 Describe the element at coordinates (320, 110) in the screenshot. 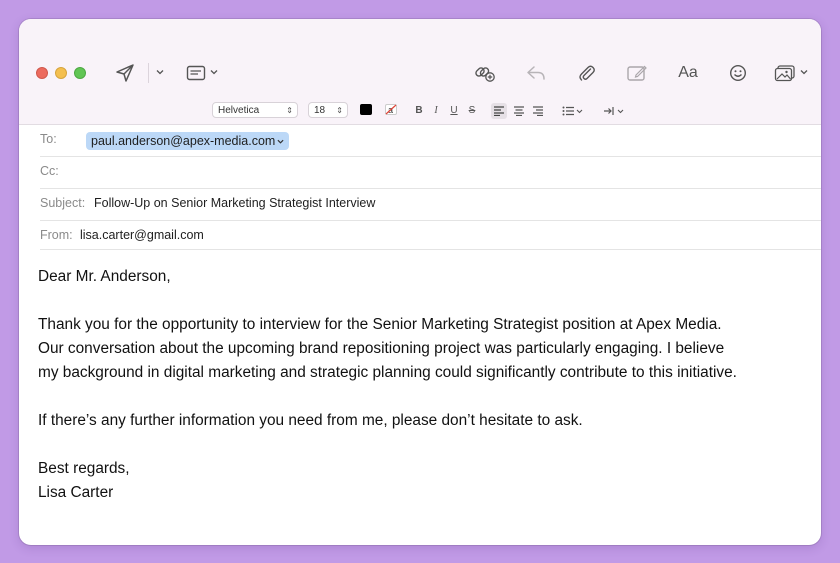

I see `font-size-value: 18` at that location.